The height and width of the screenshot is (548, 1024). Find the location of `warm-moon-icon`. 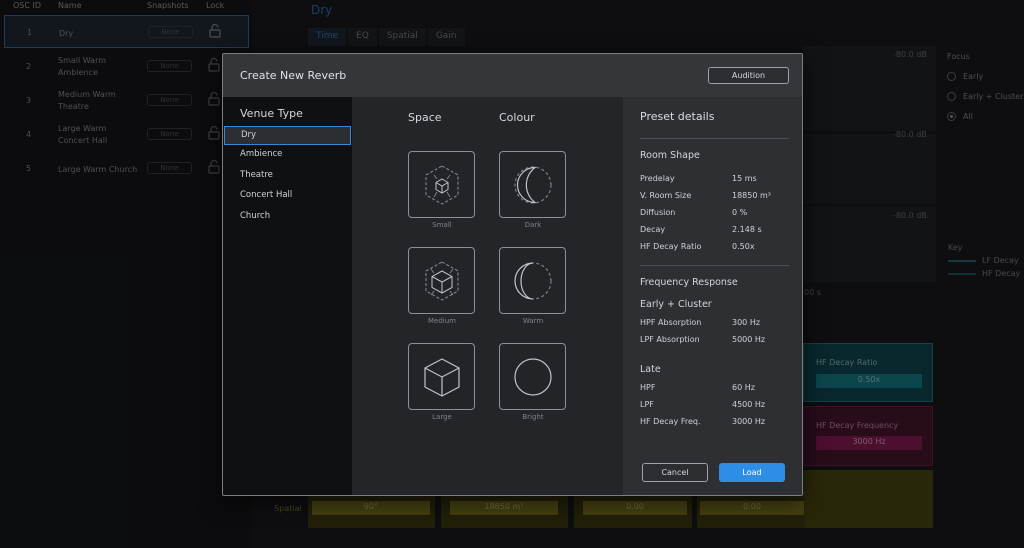

warm-moon-icon is located at coordinates (532, 280).